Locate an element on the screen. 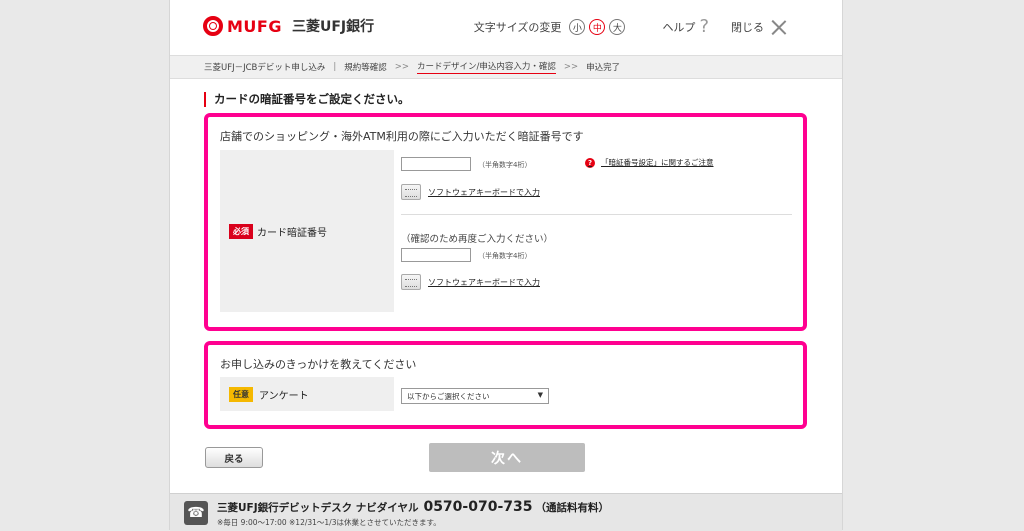  footer-fee-note: （通話料有料） is located at coordinates (572, 508).